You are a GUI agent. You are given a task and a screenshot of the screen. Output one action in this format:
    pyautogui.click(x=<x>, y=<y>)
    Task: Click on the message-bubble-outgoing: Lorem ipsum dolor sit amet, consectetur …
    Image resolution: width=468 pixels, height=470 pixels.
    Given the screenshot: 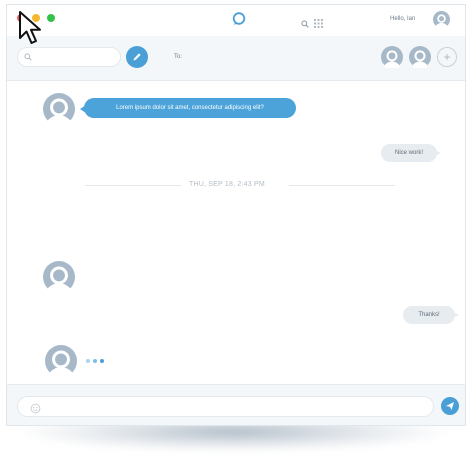 What is the action you would take?
    pyautogui.click(x=188, y=108)
    